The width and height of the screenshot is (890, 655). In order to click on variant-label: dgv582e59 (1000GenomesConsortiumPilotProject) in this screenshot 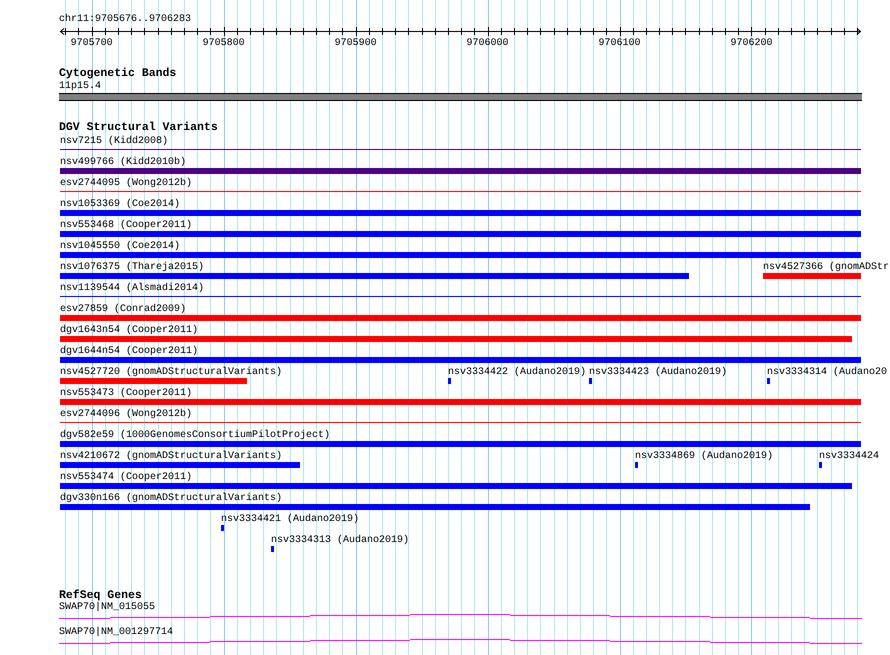, I will do `click(195, 435)`.